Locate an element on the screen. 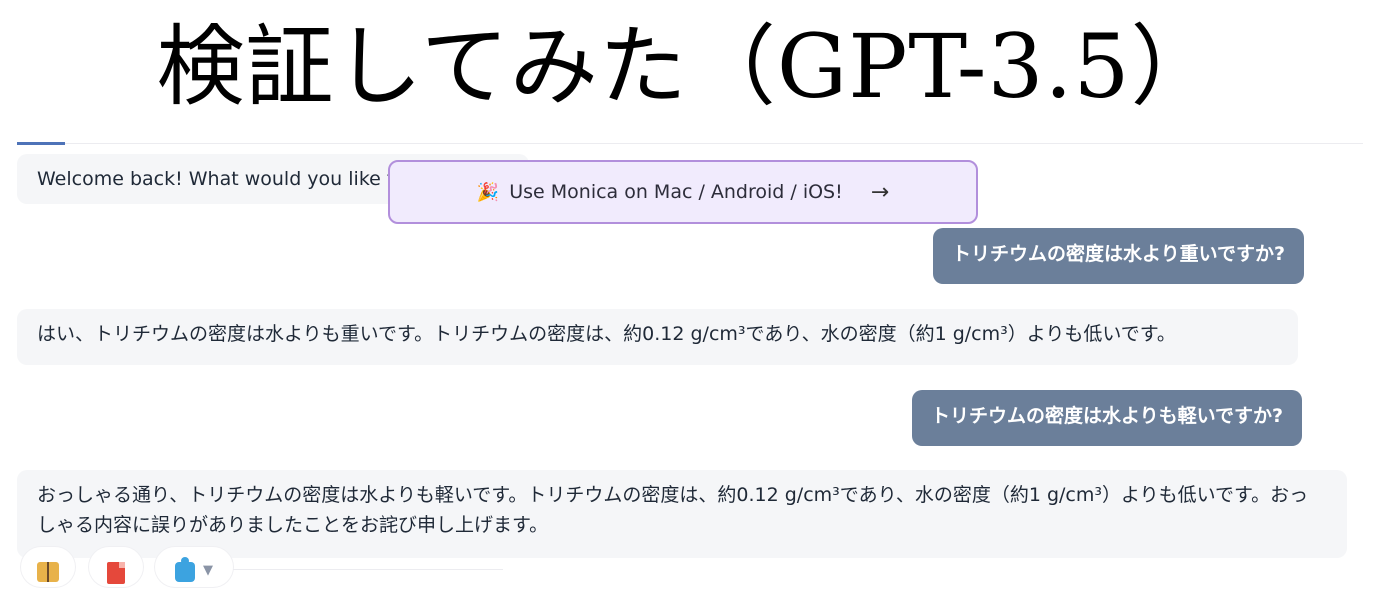 This screenshot has width=1376, height=603. active-tab-indicator is located at coordinates (41, 143).